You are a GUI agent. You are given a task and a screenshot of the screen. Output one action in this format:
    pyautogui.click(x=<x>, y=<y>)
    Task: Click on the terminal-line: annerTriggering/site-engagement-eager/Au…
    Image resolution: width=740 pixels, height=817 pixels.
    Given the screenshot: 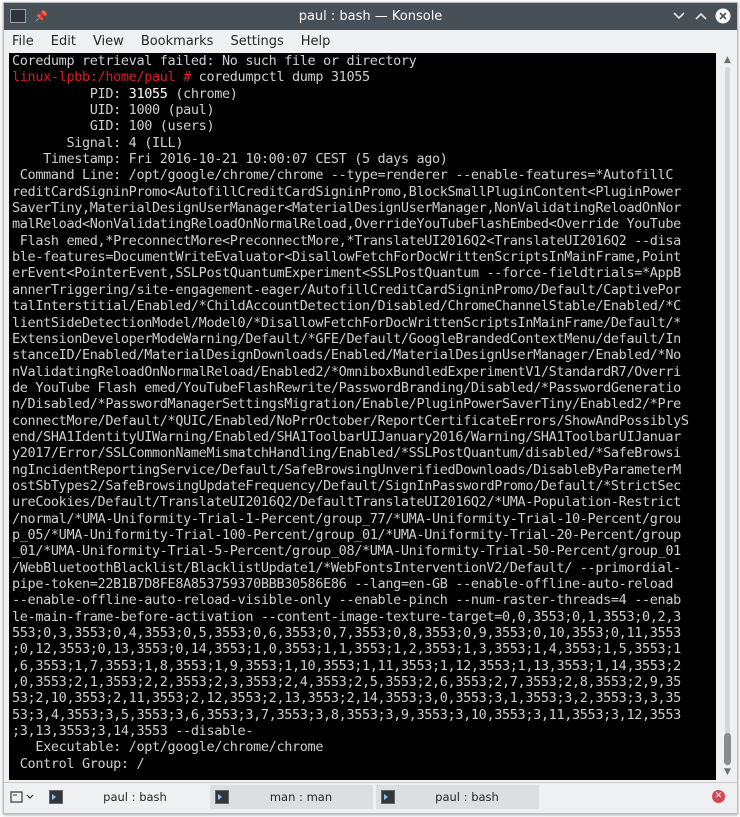 What is the action you would take?
    pyautogui.click(x=346, y=289)
    